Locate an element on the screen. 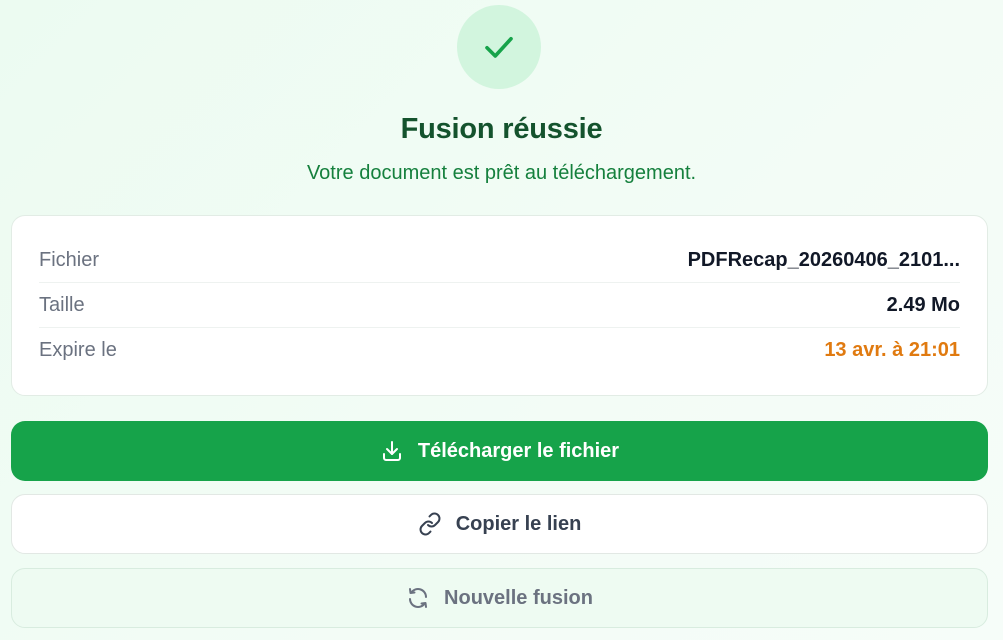  copy-link-button-label: Copier le lien is located at coordinates (518, 523).